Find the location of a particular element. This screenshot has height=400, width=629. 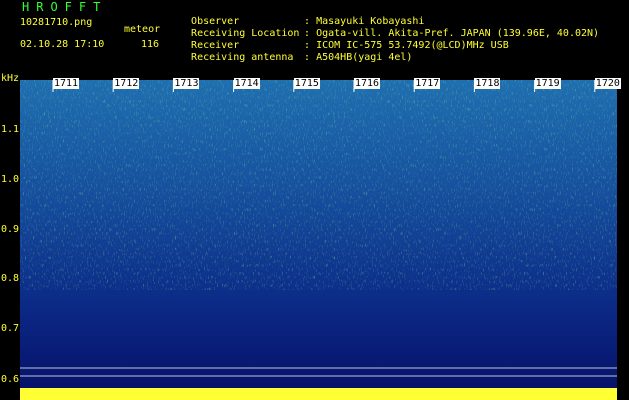

y-tick-label: 1.1 is located at coordinates (10, 129).